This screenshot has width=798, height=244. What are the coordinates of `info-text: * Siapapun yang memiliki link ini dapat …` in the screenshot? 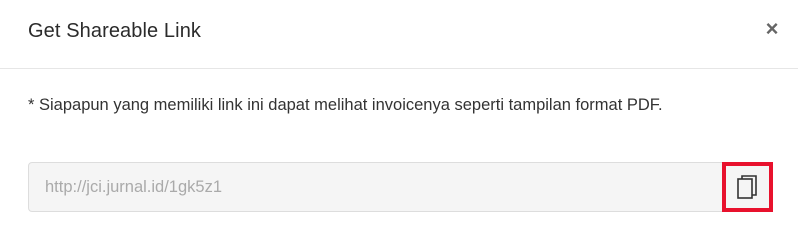 It's located at (345, 105).